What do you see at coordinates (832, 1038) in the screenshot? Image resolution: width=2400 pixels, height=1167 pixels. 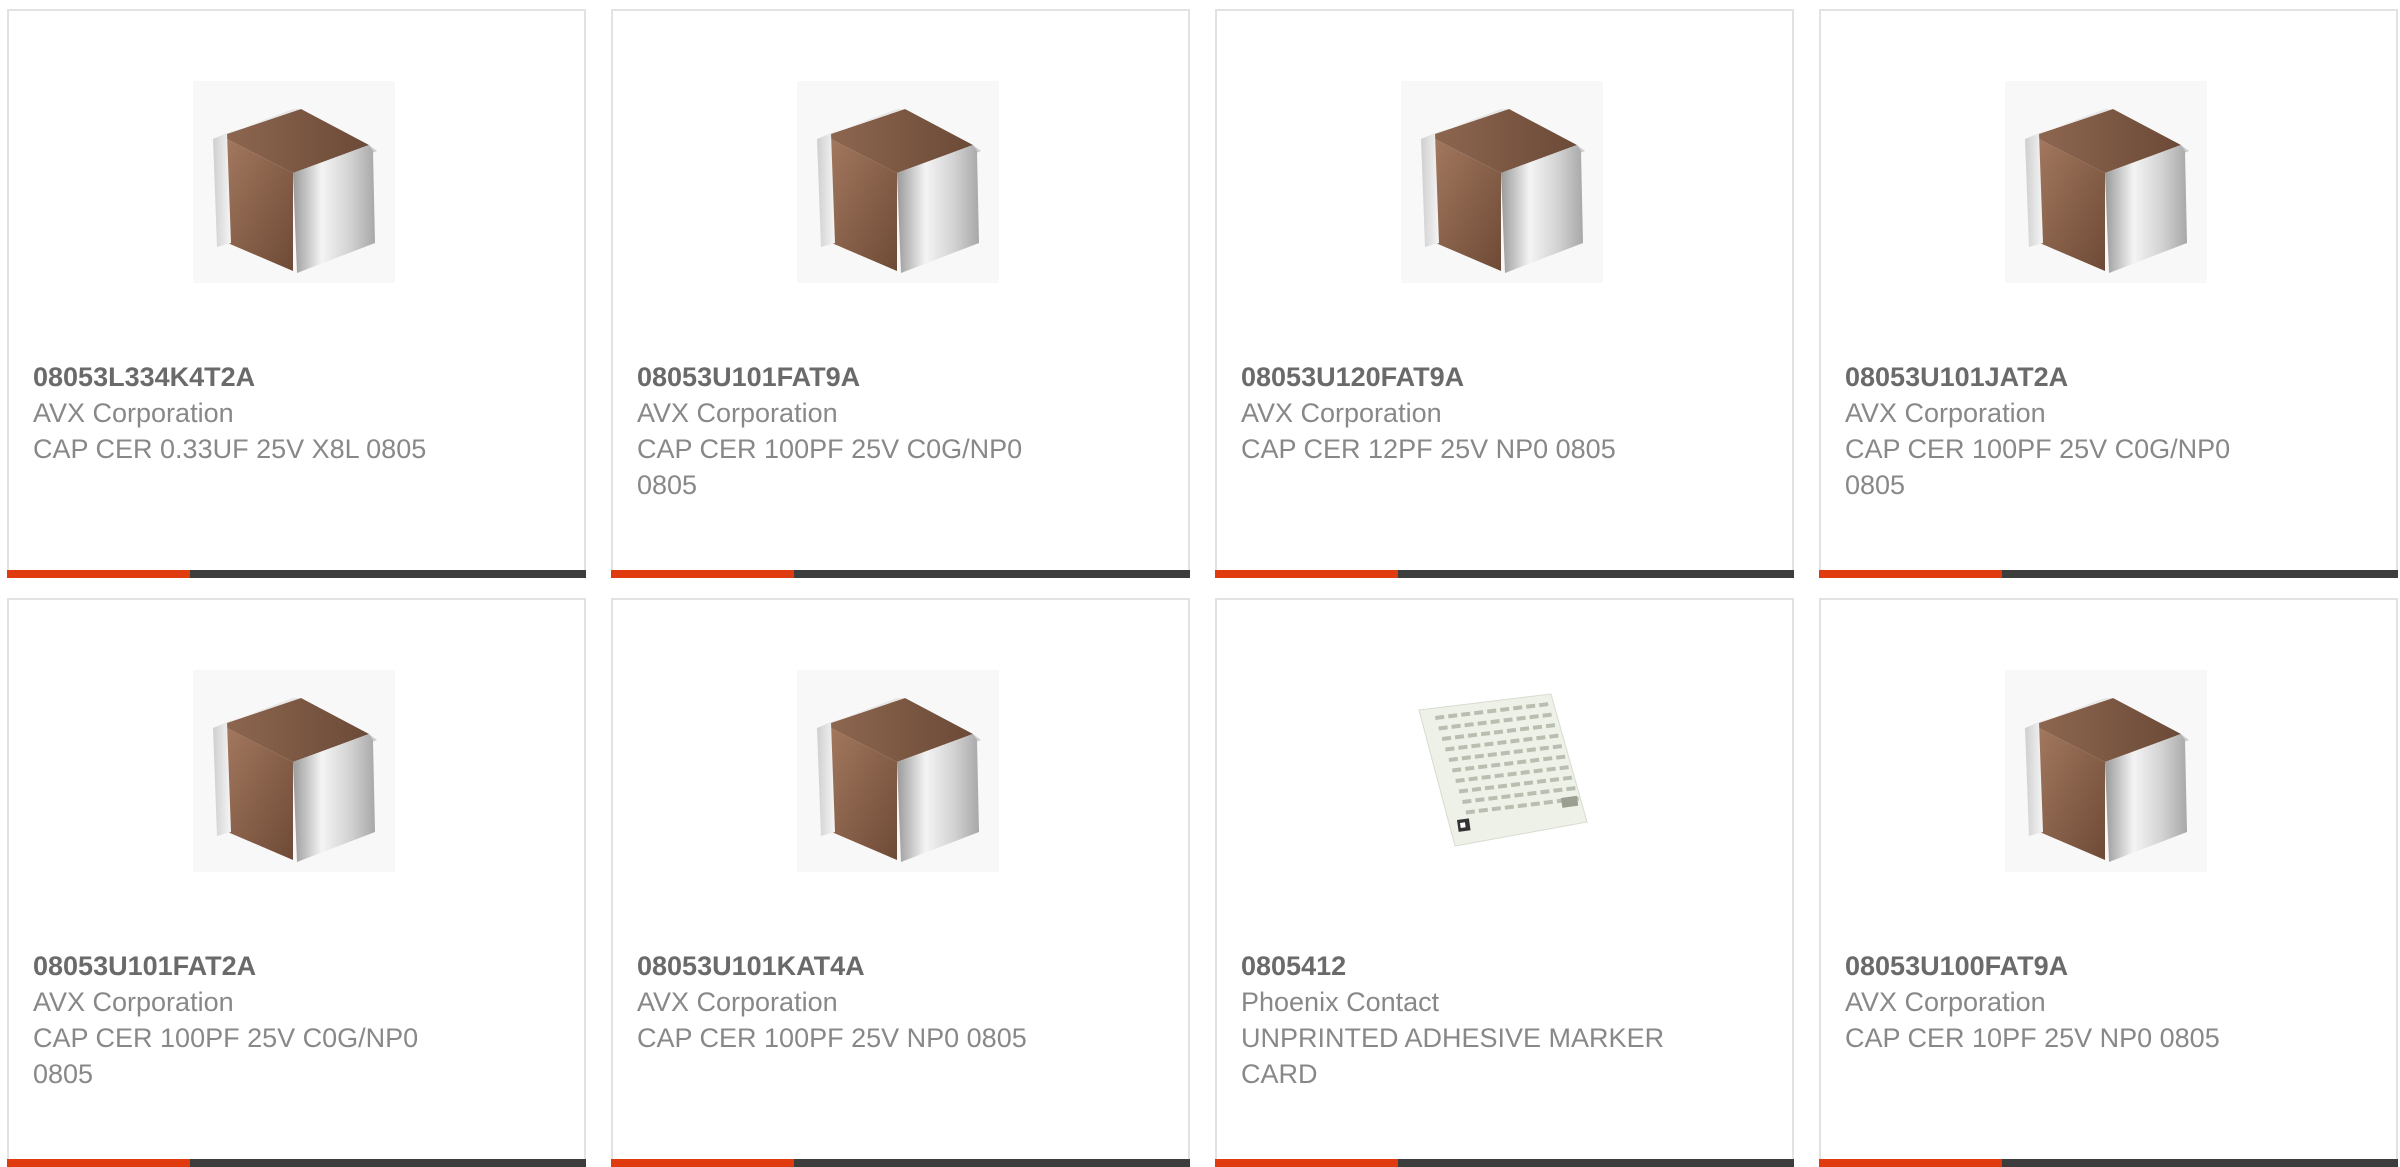 I see `product-description: CAP CER 100PF 25V NP0 0805` at bounding box center [832, 1038].